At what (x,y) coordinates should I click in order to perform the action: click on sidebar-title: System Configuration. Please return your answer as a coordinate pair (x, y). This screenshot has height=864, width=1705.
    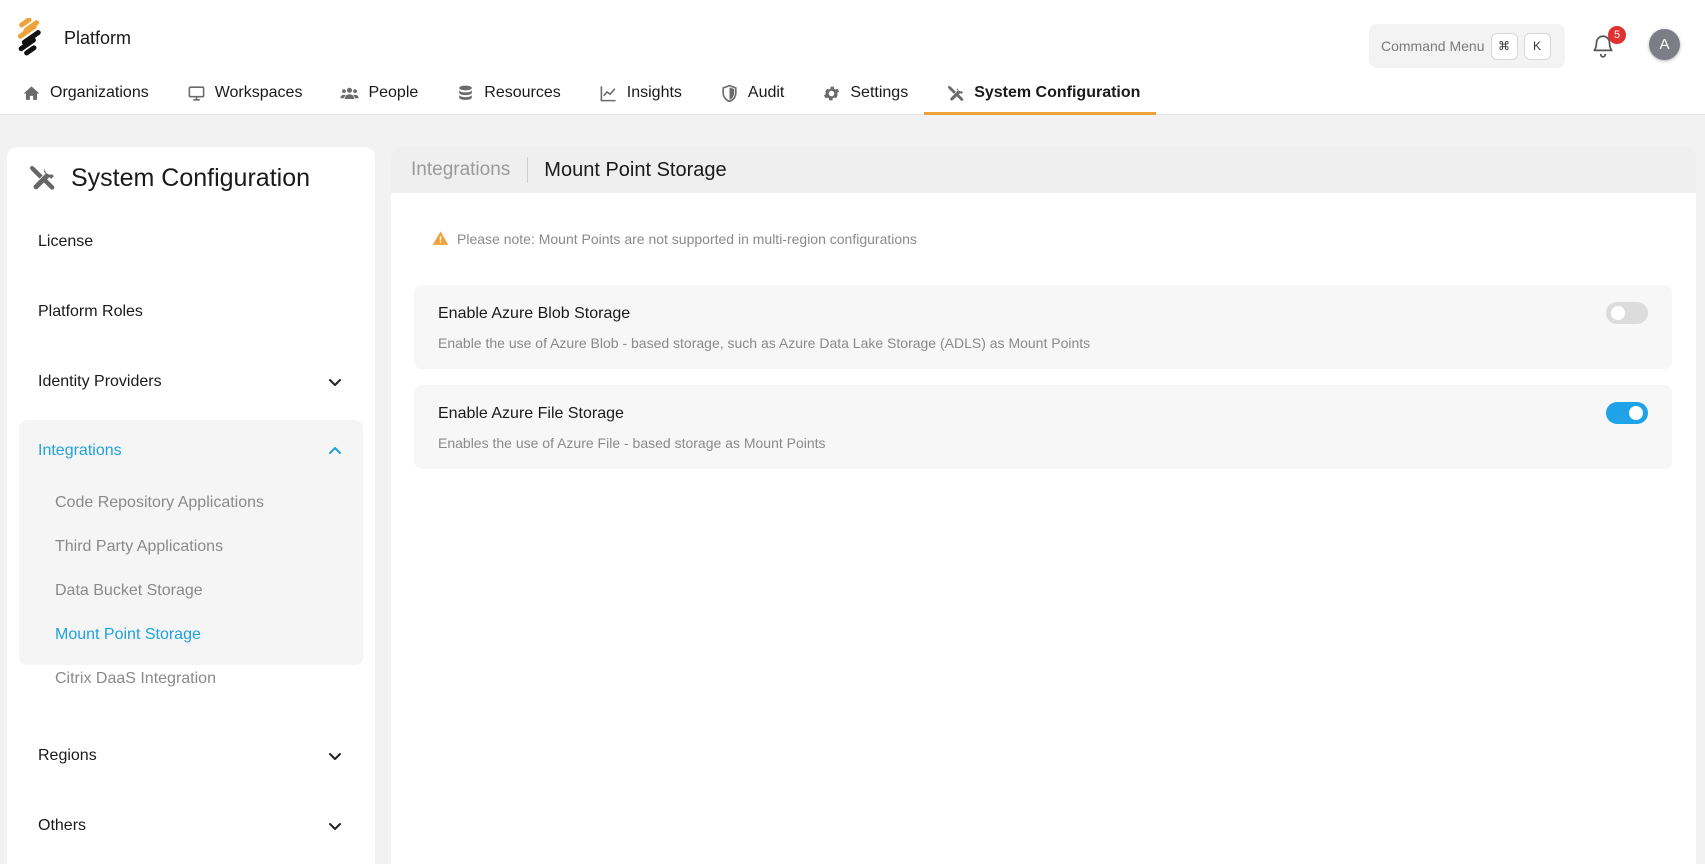
    Looking at the image, I should click on (168, 178).